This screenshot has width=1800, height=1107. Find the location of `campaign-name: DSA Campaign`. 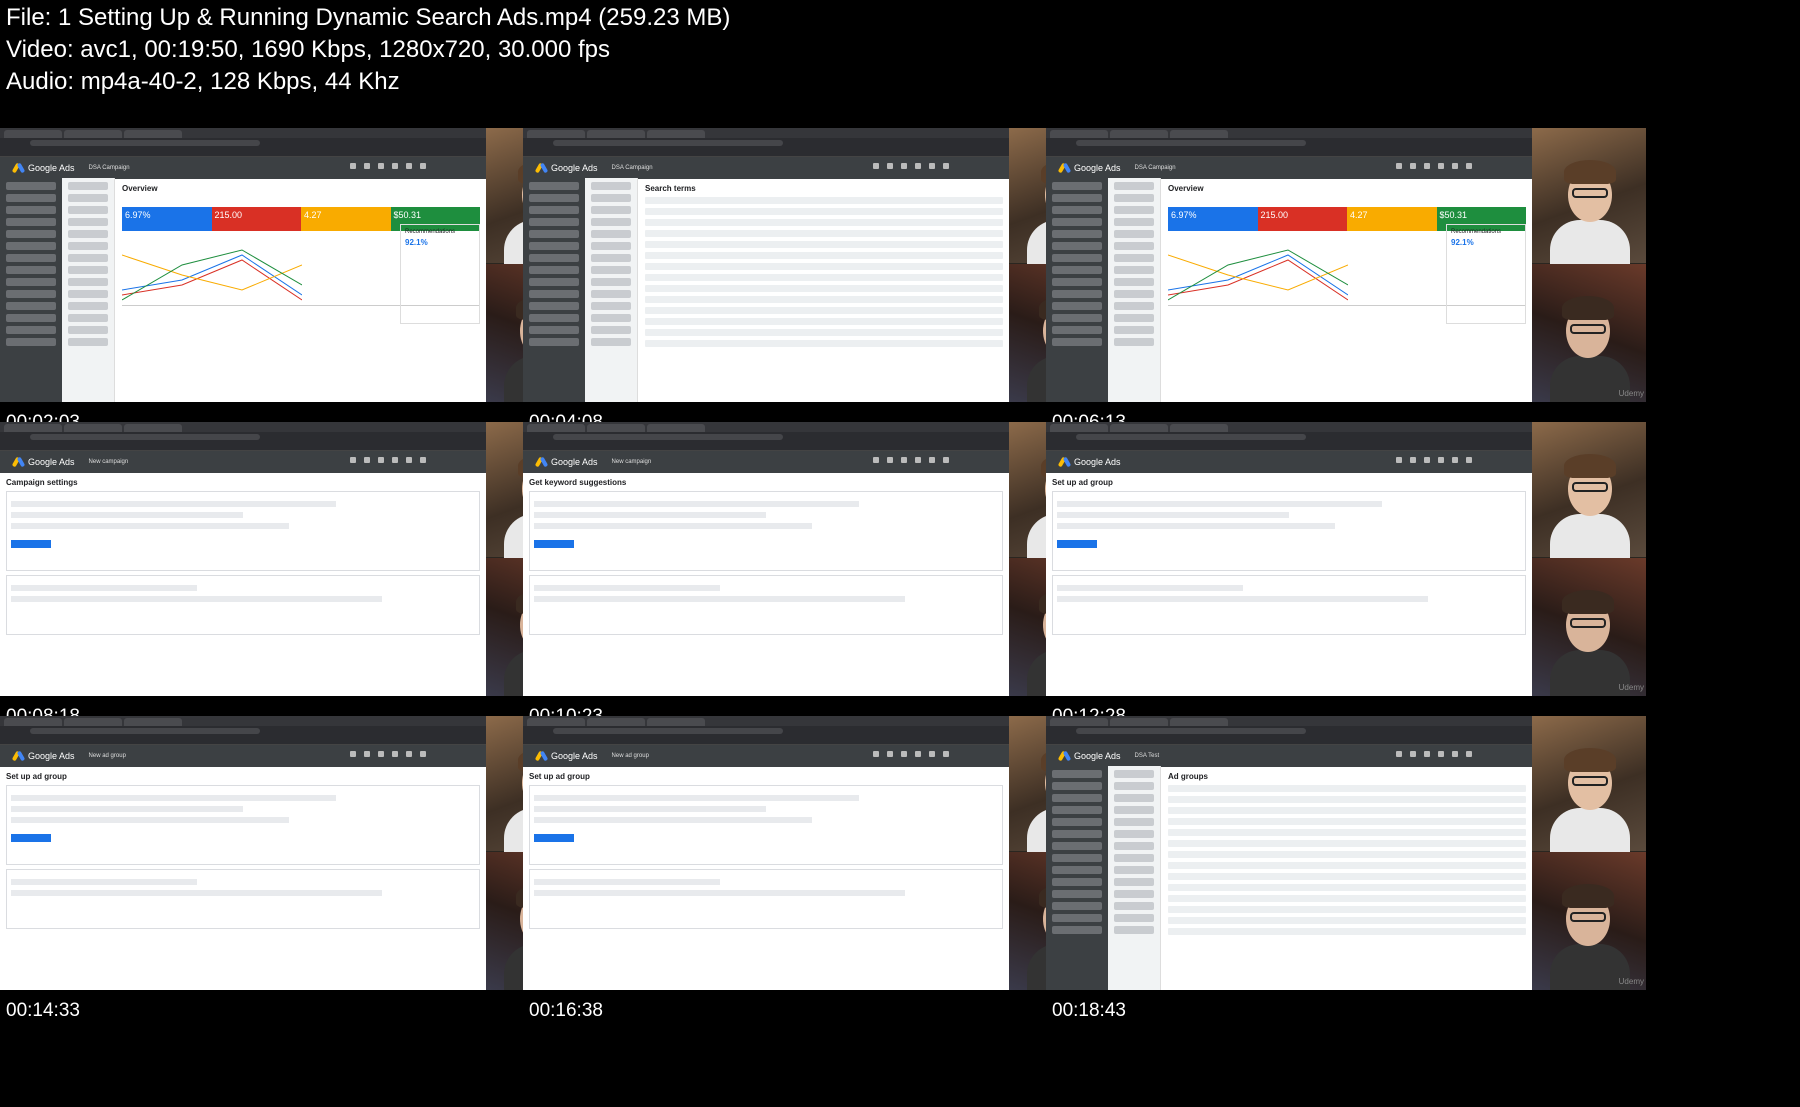

campaign-name: DSA Campaign is located at coordinates (109, 168).